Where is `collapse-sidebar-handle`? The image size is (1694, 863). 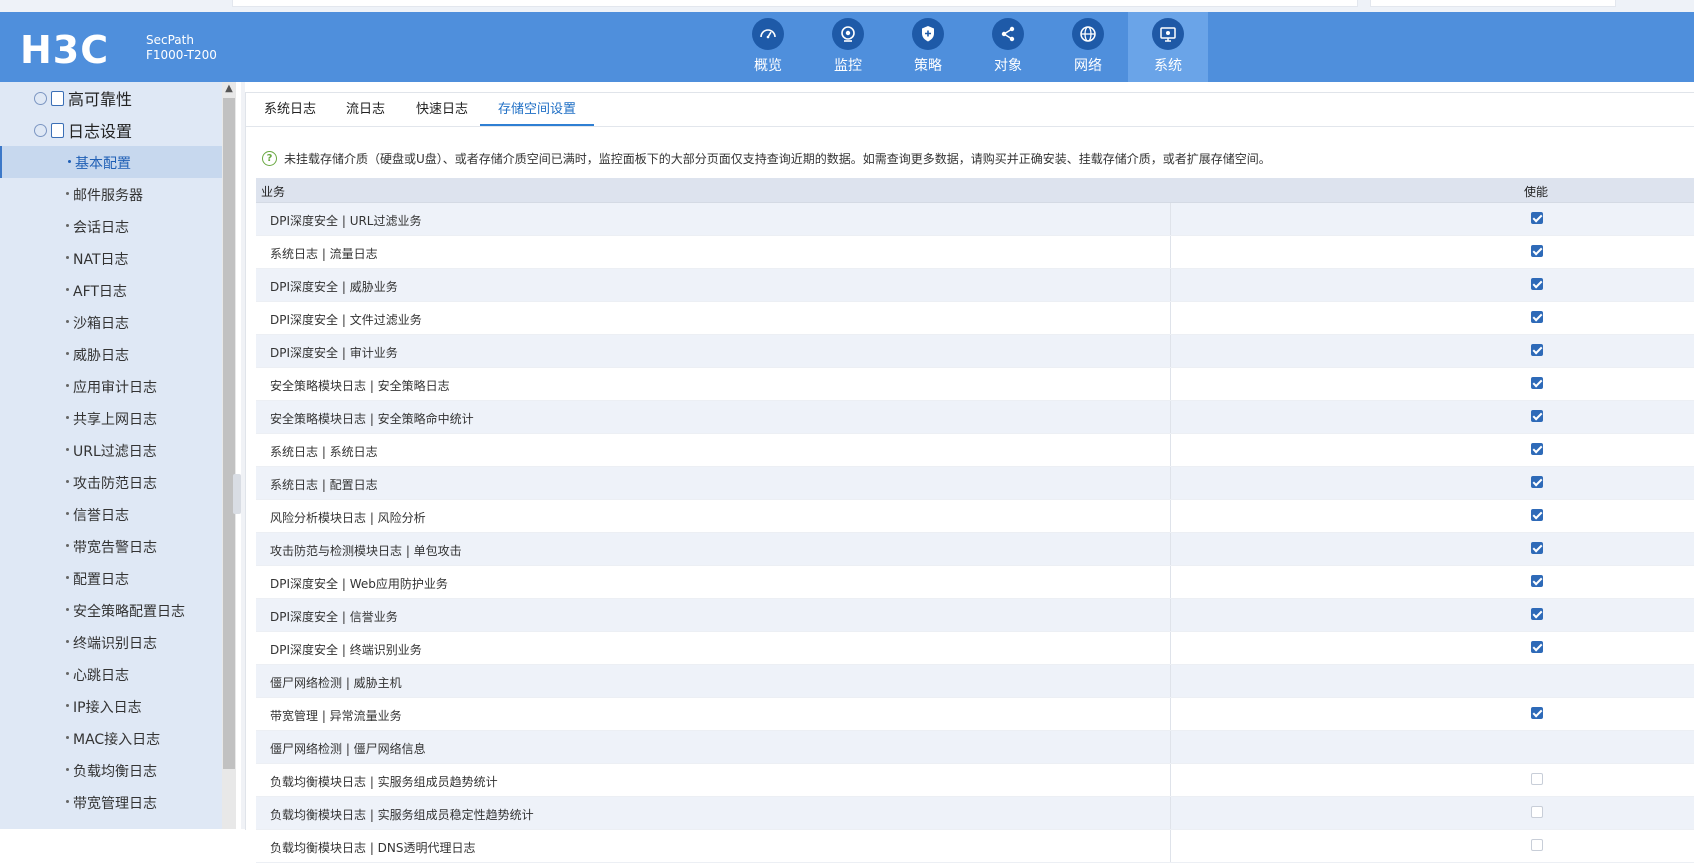 collapse-sidebar-handle is located at coordinates (237, 494).